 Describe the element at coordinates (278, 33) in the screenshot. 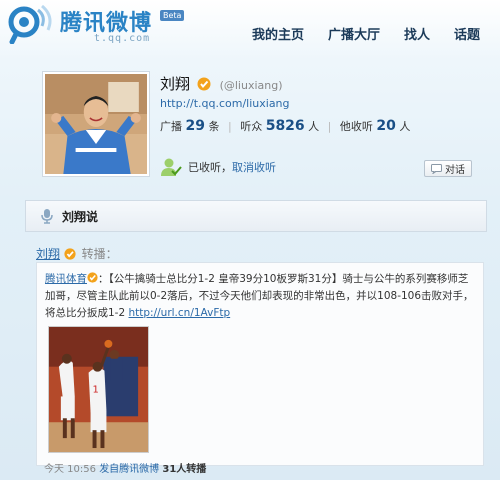

I see `nav-home: 我的主页` at that location.